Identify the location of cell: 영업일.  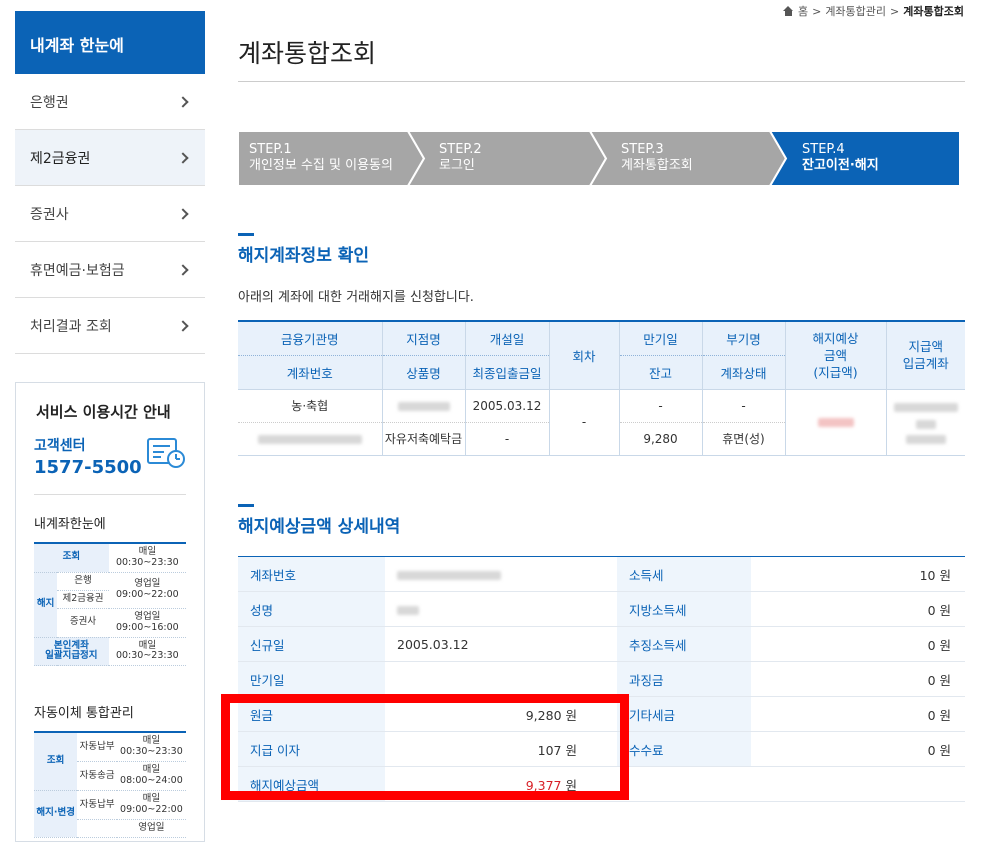
(151, 828).